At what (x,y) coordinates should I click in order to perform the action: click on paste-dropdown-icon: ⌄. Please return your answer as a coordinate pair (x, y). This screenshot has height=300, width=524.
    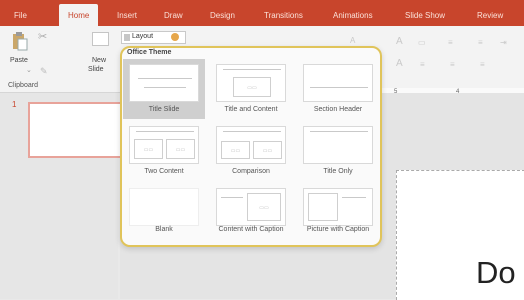
    Looking at the image, I should click on (29, 70).